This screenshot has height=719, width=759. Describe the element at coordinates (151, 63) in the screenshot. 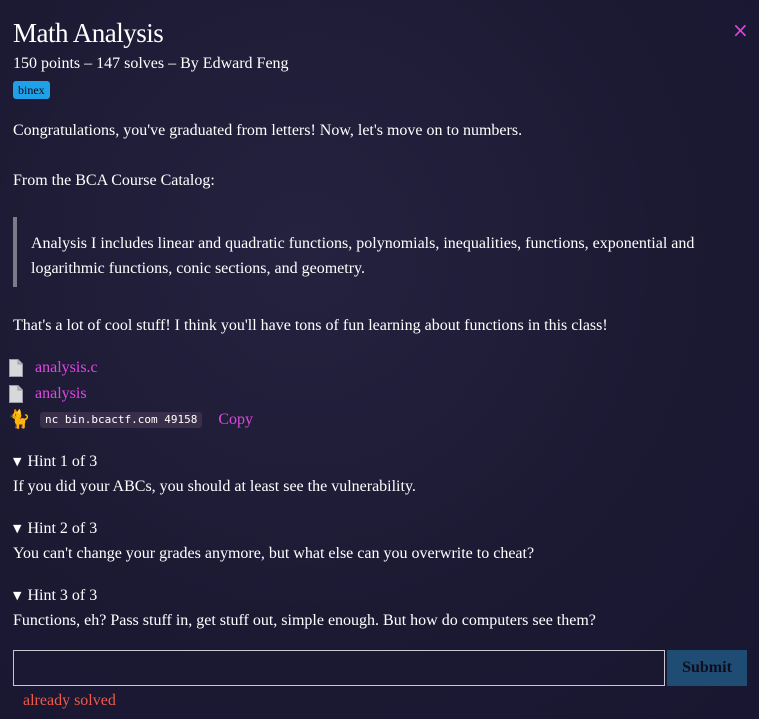

I see `challenge-meta: 150 points – 147 solves – By Edward Feng` at that location.